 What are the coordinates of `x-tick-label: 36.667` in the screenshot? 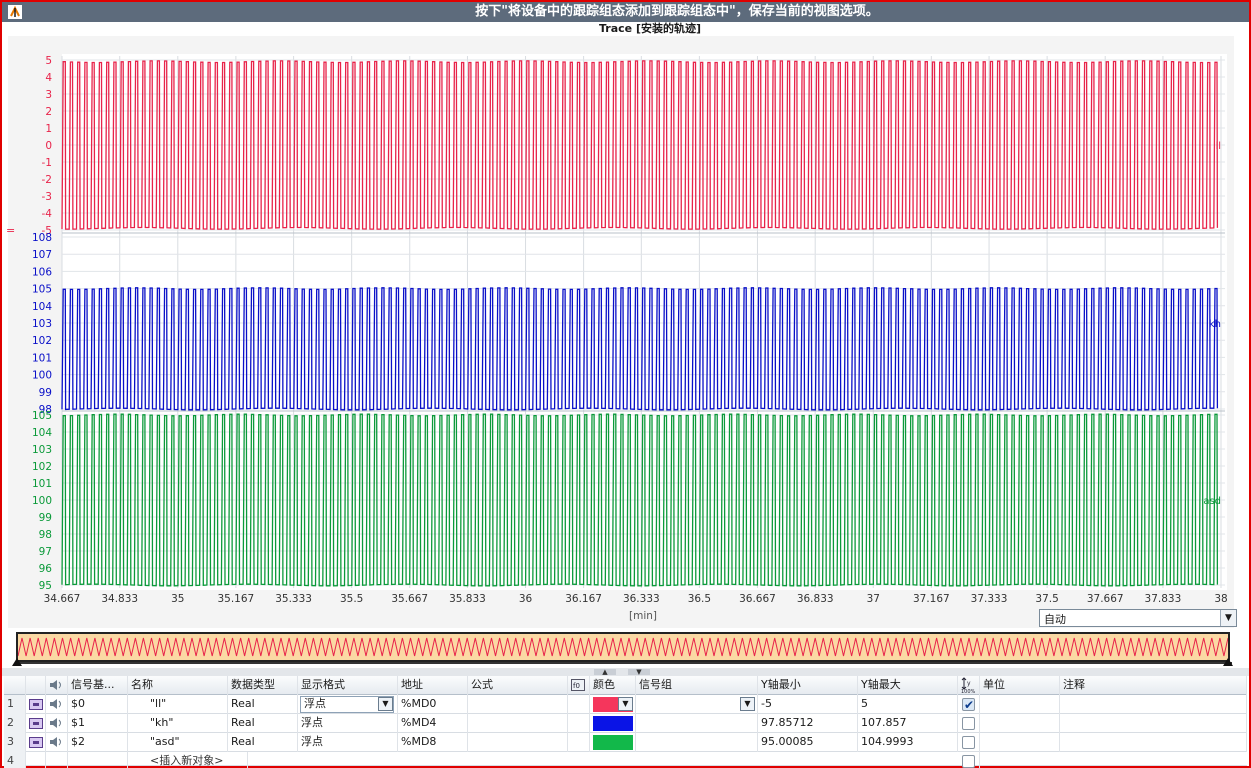 It's located at (757, 599).